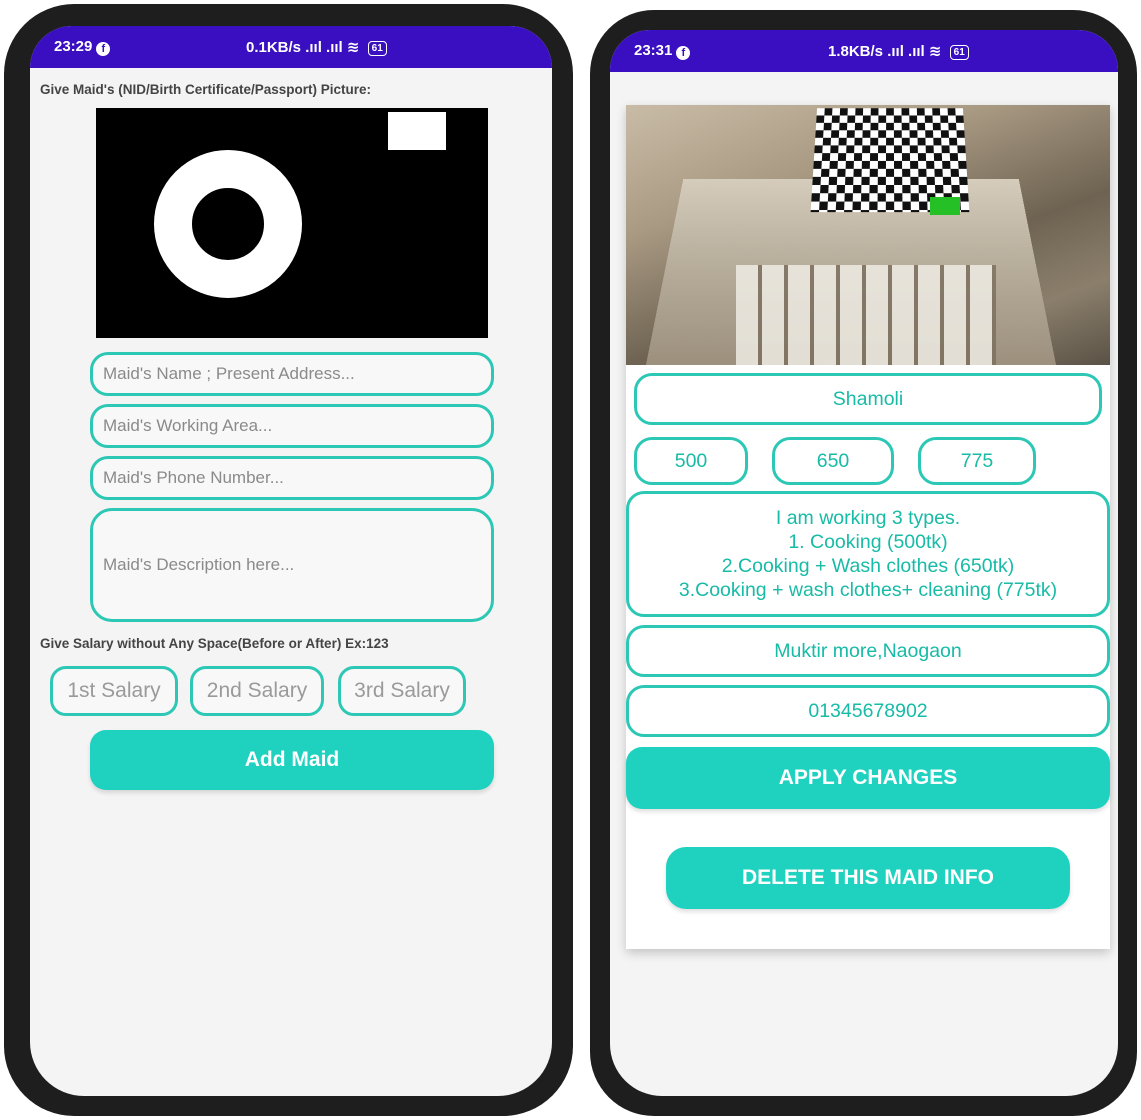 The height and width of the screenshot is (1120, 1141). What do you see at coordinates (868, 878) in the screenshot?
I see `delete-maid-button: DELETE THIS MAID INFO` at bounding box center [868, 878].